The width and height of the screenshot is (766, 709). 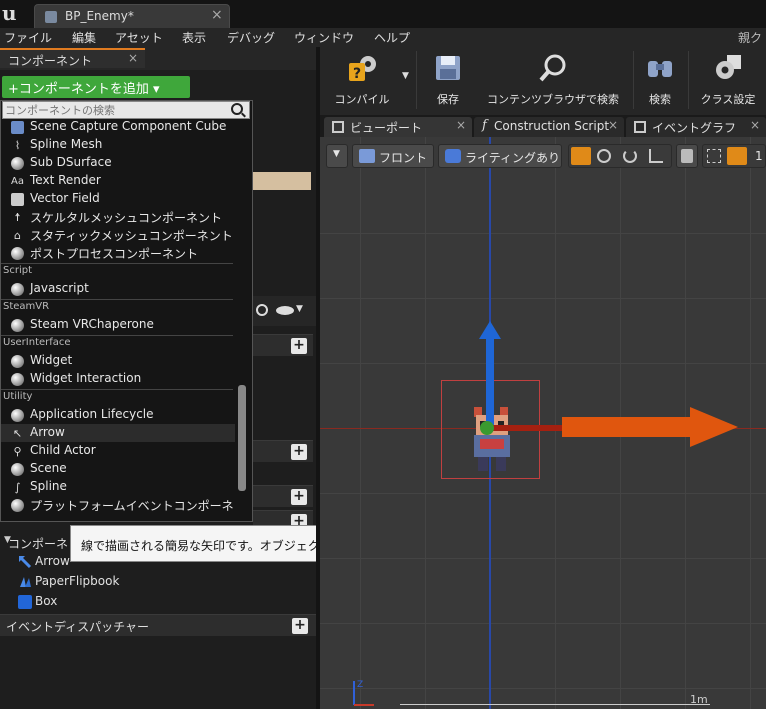 I want to click on grid-snap-icon, so click(x=737, y=156).